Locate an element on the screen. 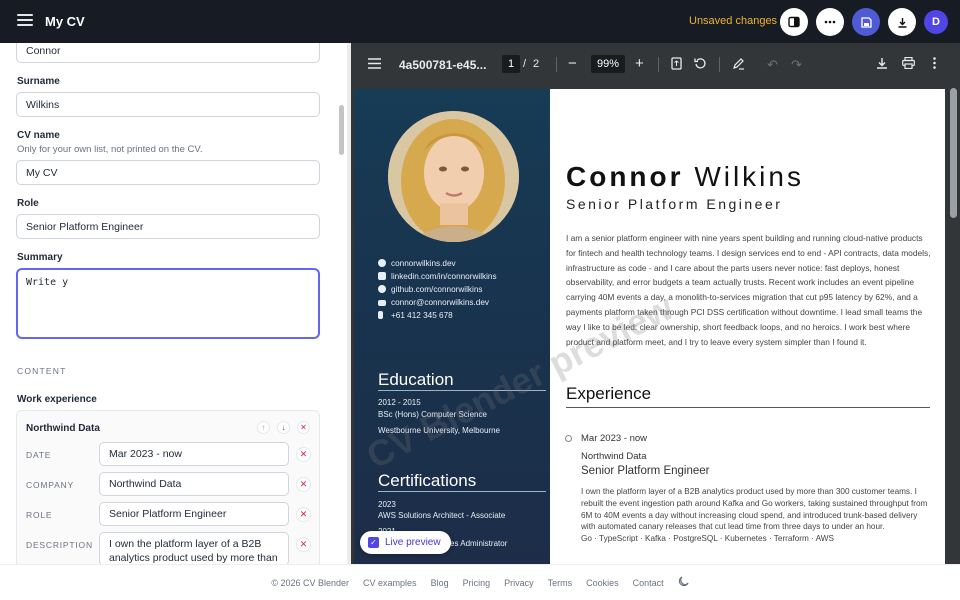 The width and height of the screenshot is (960, 600). cvname-label: CV name is located at coordinates (38, 135).